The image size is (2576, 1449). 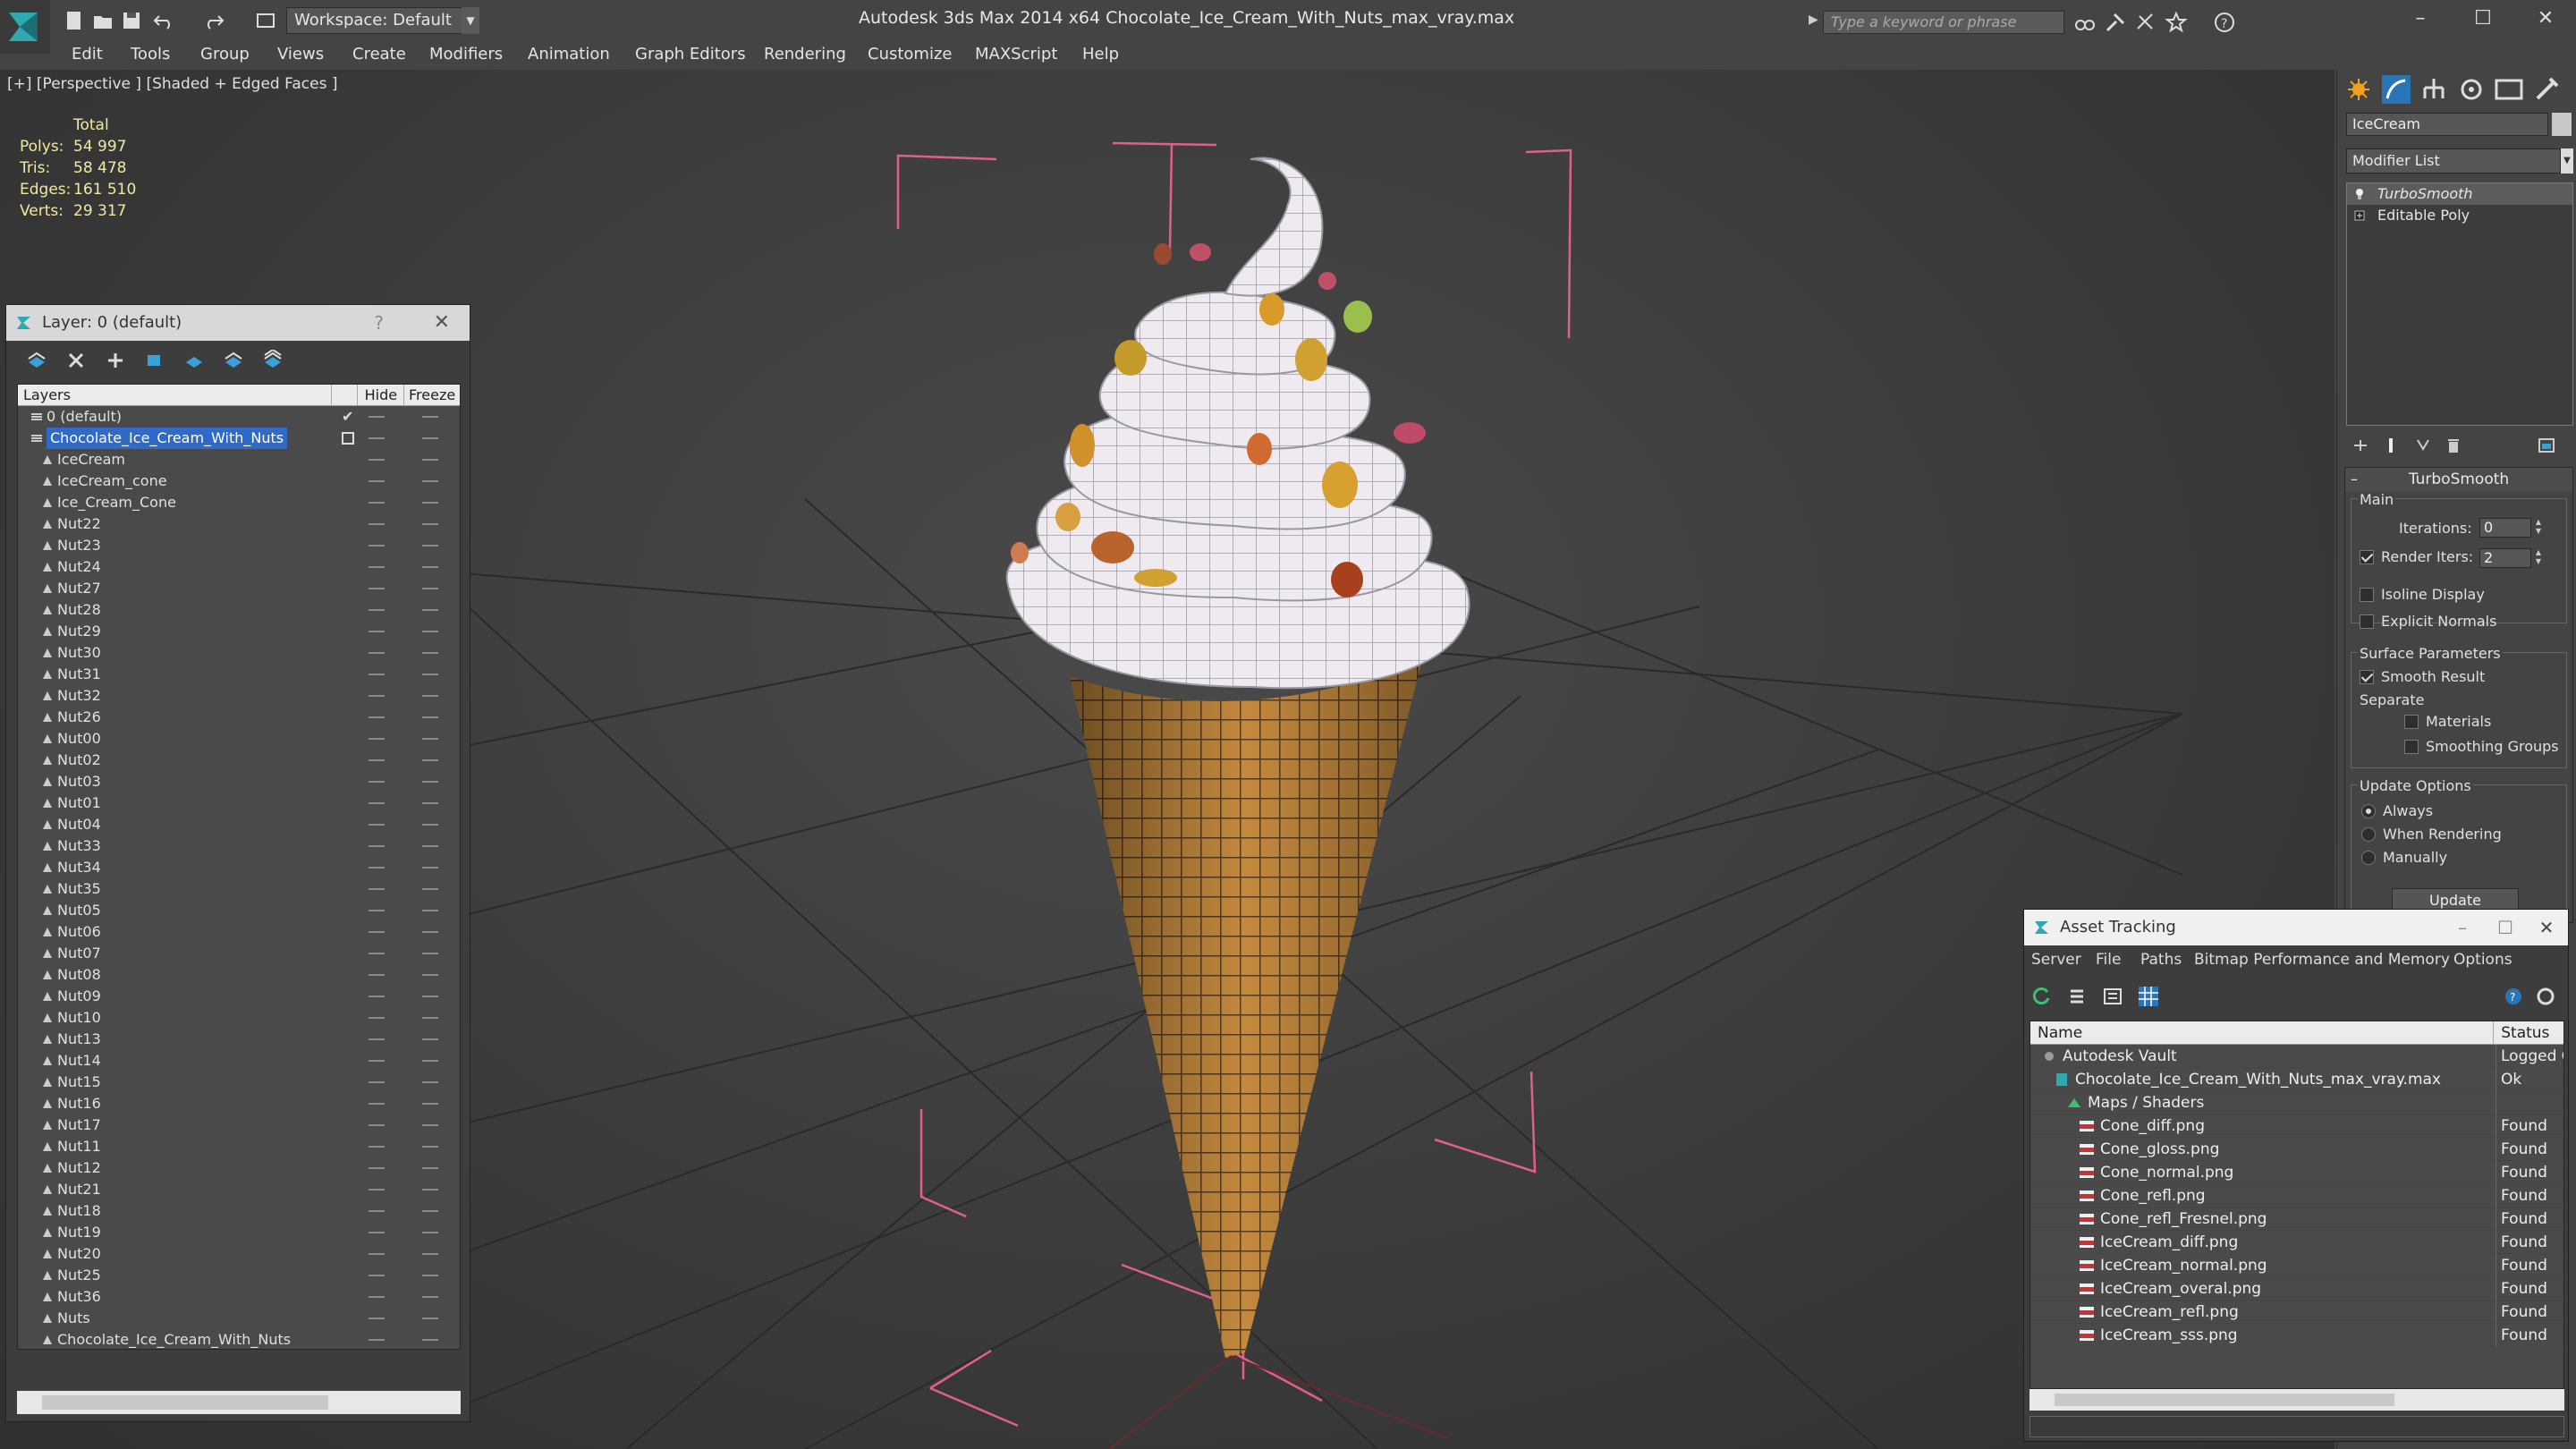 I want to click on layer-row: Nut20, so click(x=239, y=1254).